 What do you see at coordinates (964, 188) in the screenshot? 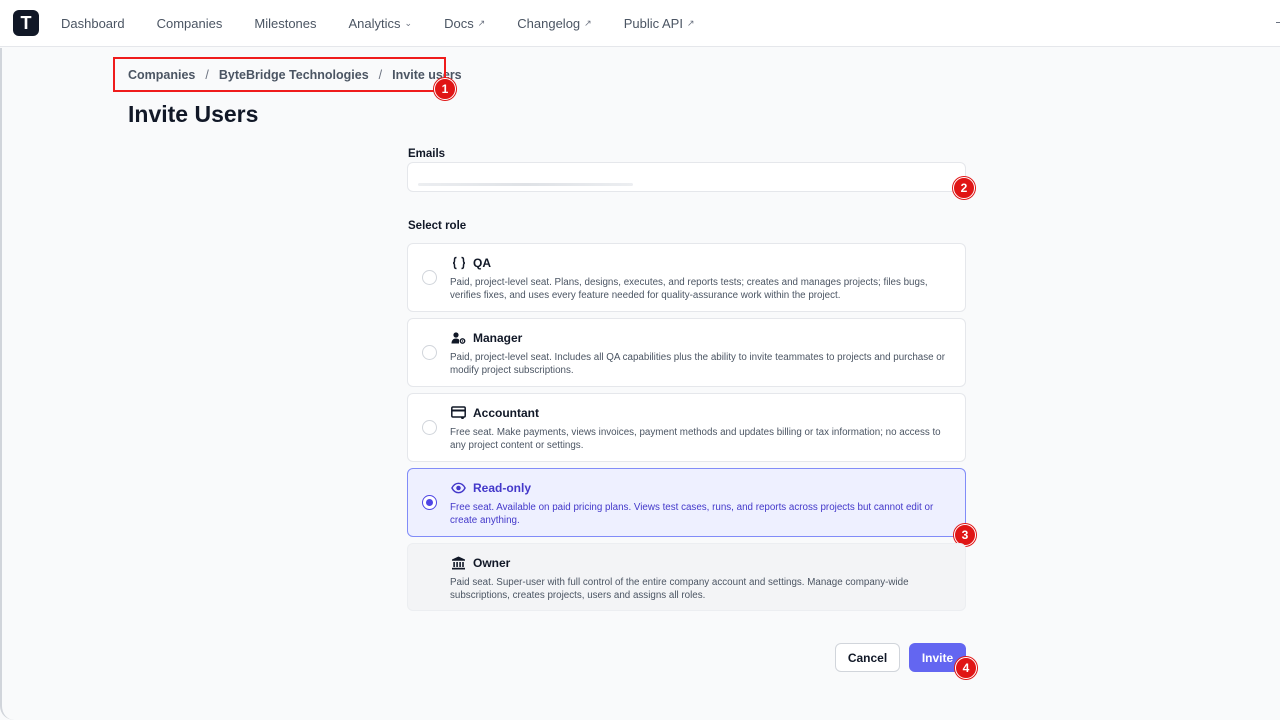
I see `annotation-marker-2: 2` at bounding box center [964, 188].